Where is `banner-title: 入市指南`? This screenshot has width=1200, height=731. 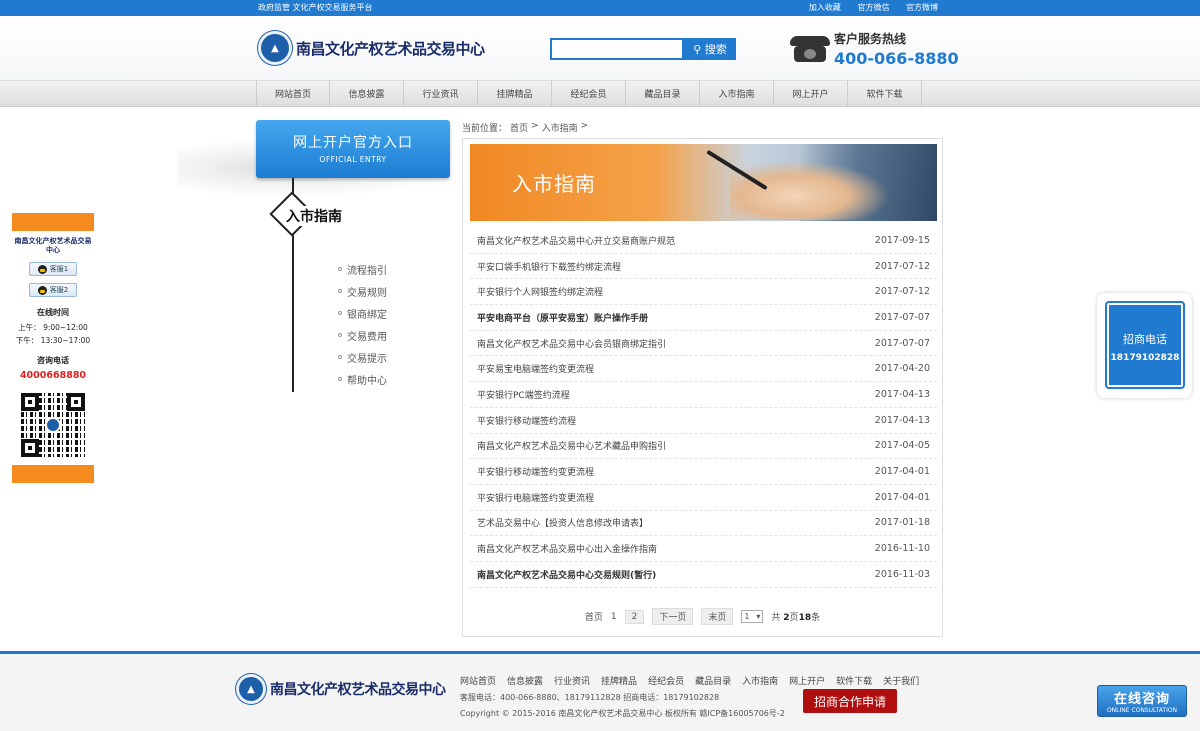
banner-title: 入市指南 is located at coordinates (554, 184).